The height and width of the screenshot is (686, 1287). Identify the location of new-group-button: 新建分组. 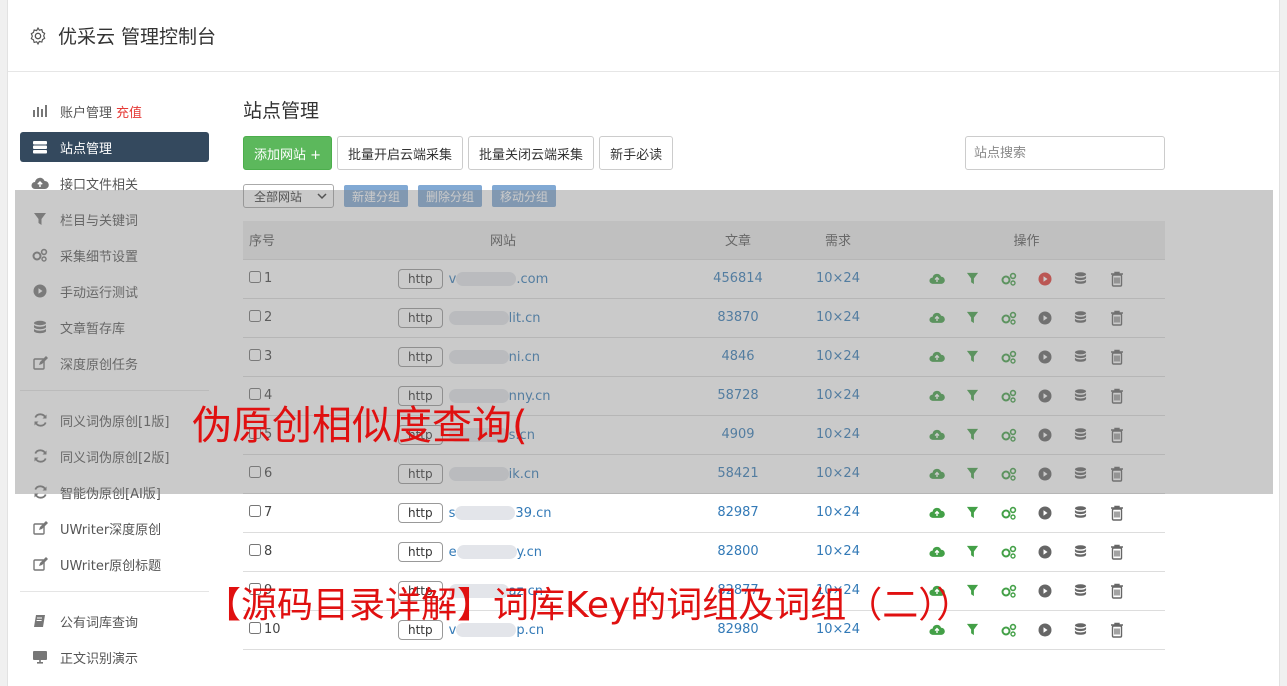
(376, 196).